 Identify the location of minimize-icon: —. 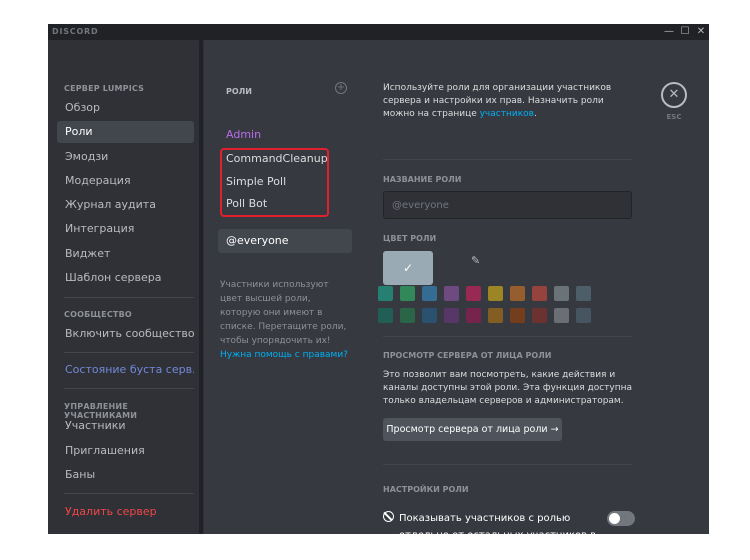
(669, 32).